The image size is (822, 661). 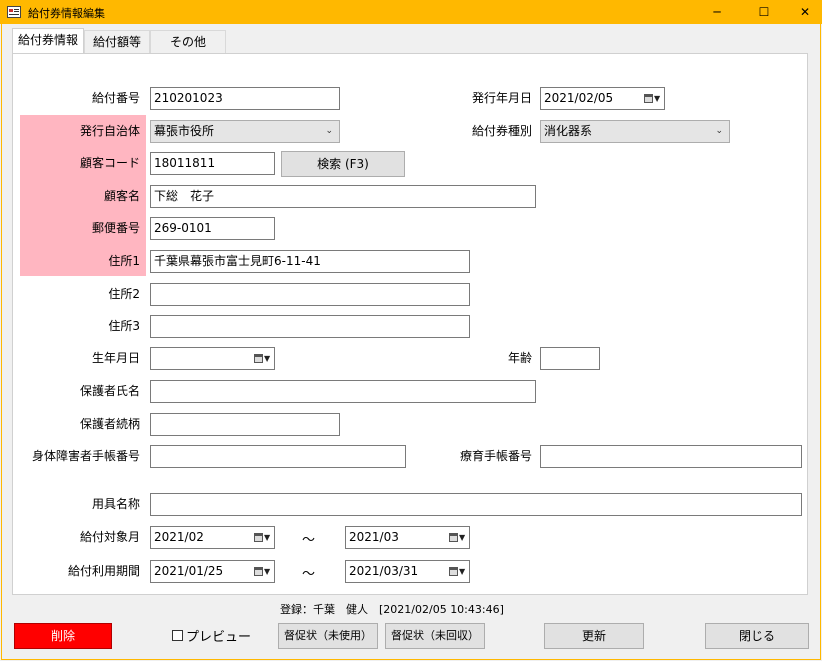 What do you see at coordinates (63, 636) in the screenshot?
I see `delete-button: 削除` at bounding box center [63, 636].